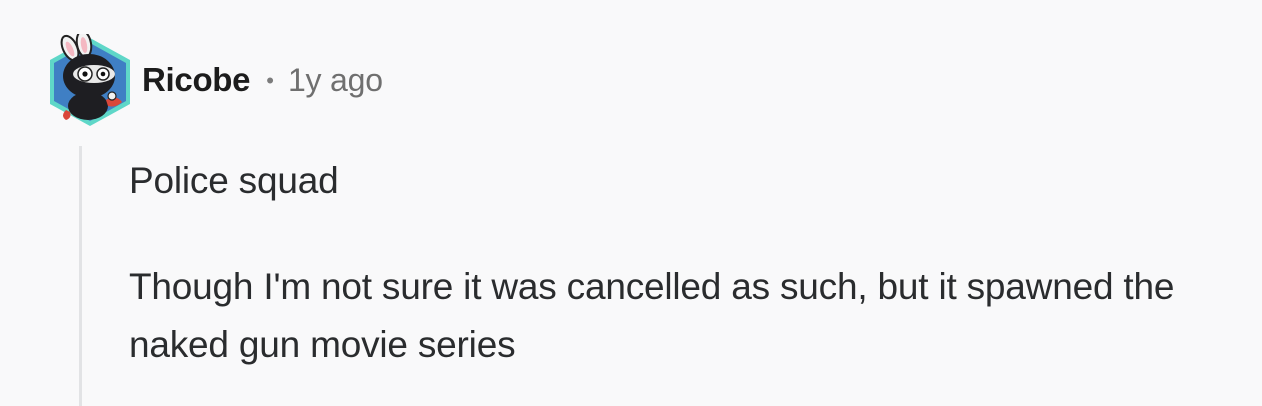 The image size is (1262, 406). I want to click on author-name: Ricobe, so click(196, 80).